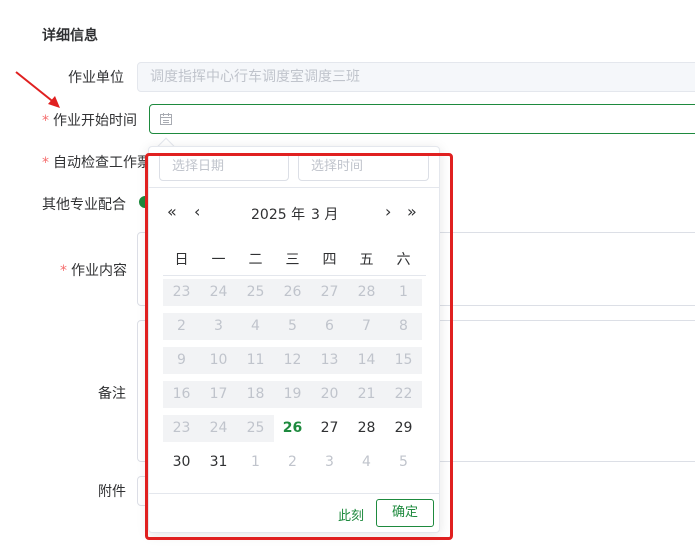 This screenshot has width=695, height=556. I want to click on day-cell: 31, so click(218, 462).